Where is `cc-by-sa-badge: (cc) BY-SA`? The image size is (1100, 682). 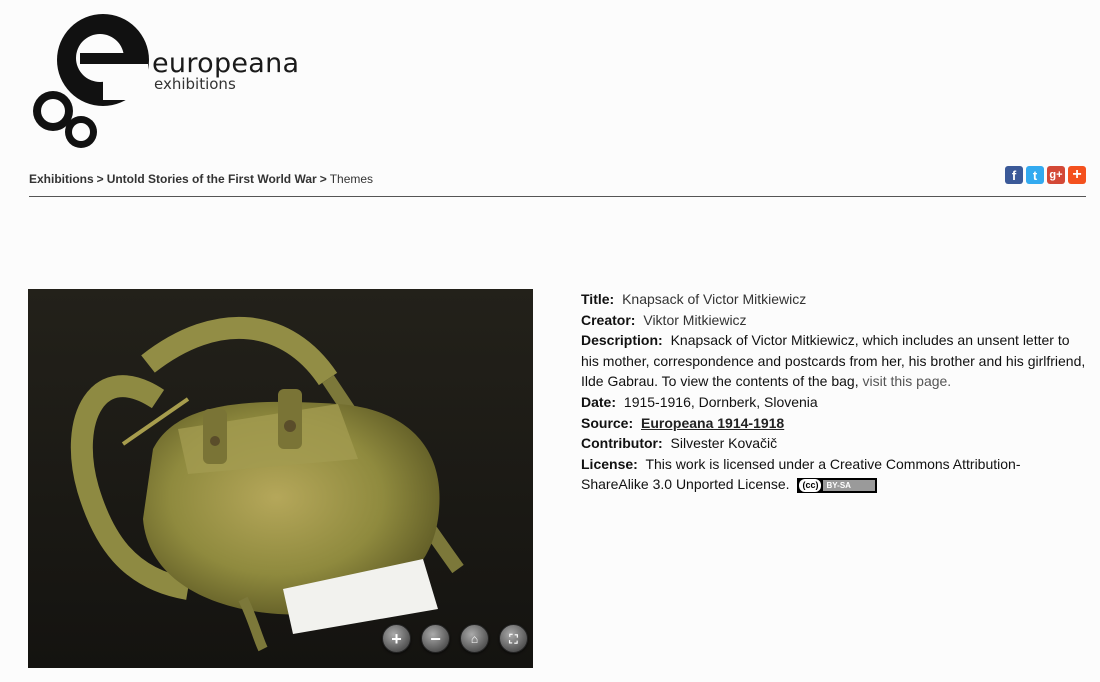
cc-by-sa-badge: (cc) BY-SA is located at coordinates (837, 486).